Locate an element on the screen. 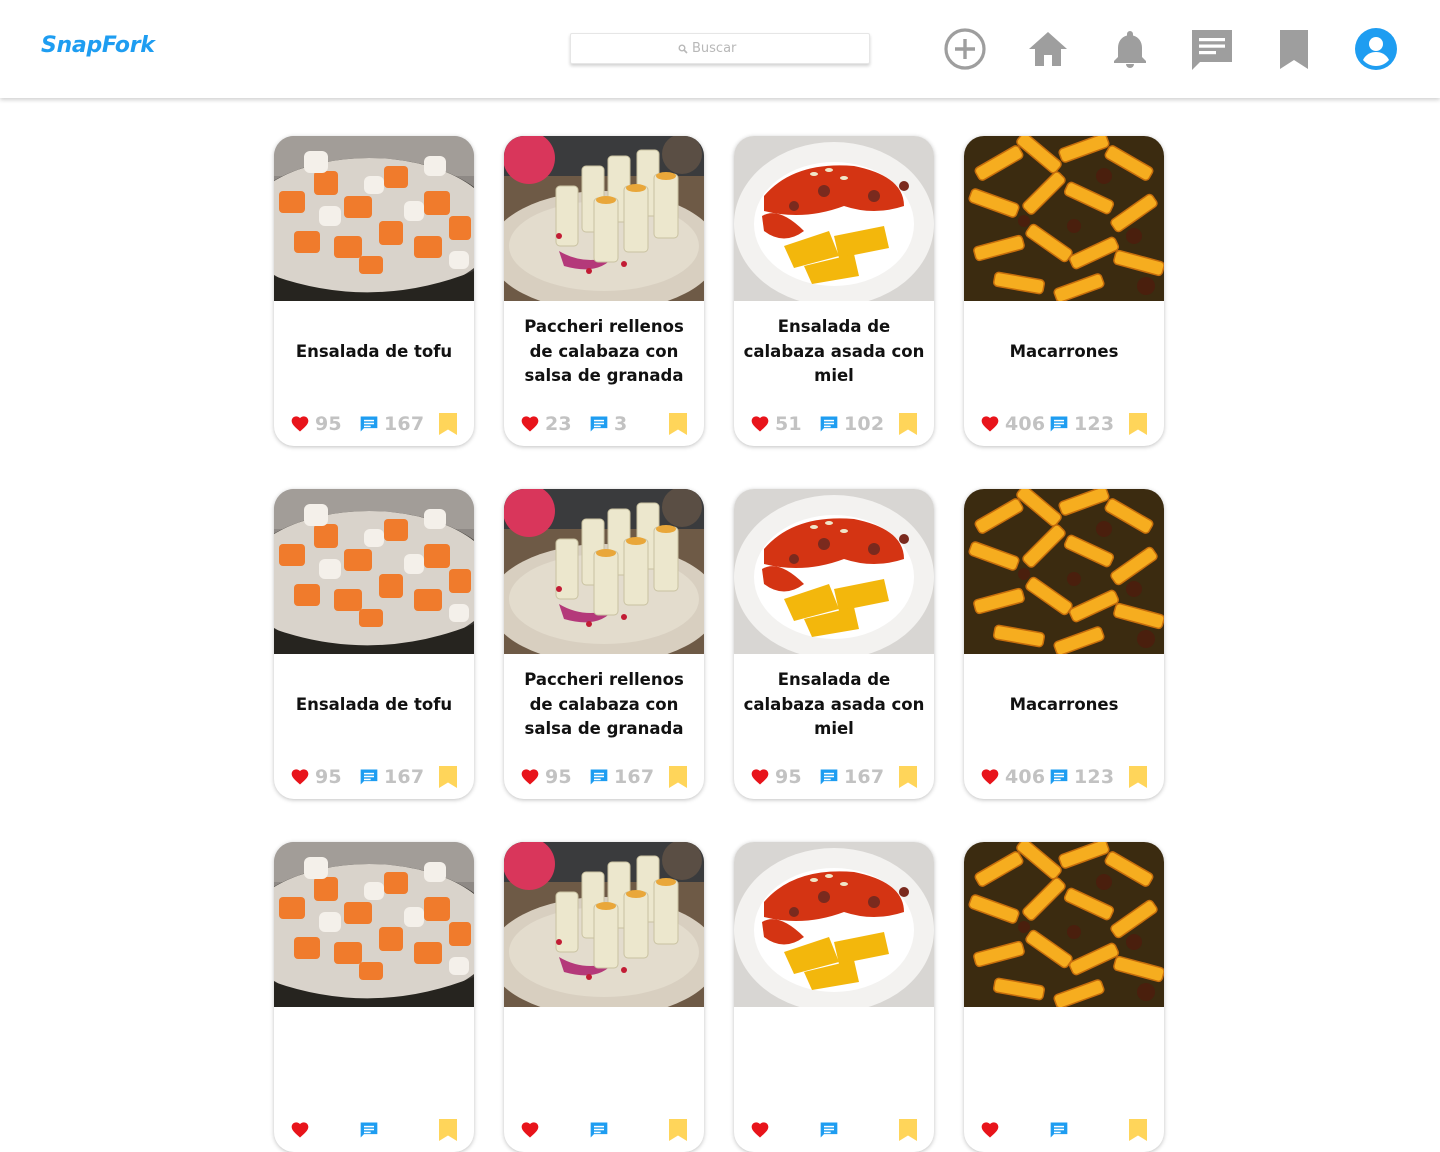  comment-count: 102 is located at coordinates (864, 424).